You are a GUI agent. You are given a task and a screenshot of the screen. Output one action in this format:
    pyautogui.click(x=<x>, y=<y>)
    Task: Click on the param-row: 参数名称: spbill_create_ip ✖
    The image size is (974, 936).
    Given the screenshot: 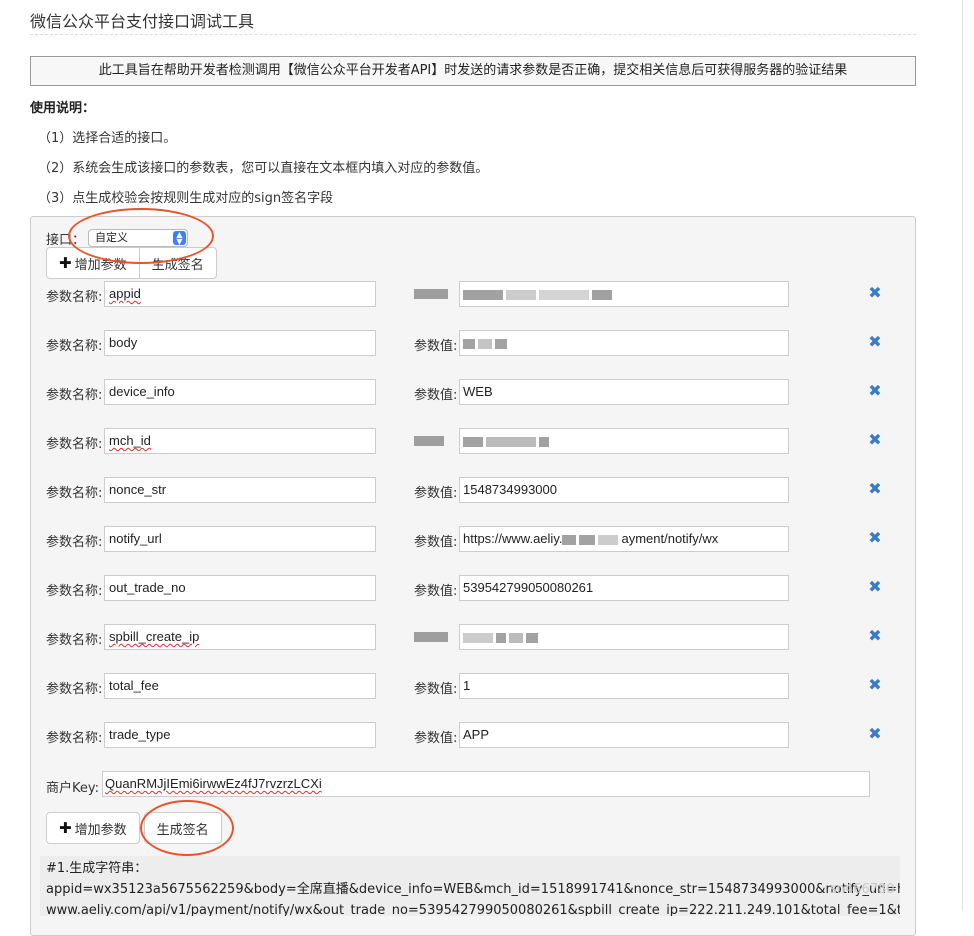 What is the action you would take?
    pyautogui.click(x=487, y=637)
    